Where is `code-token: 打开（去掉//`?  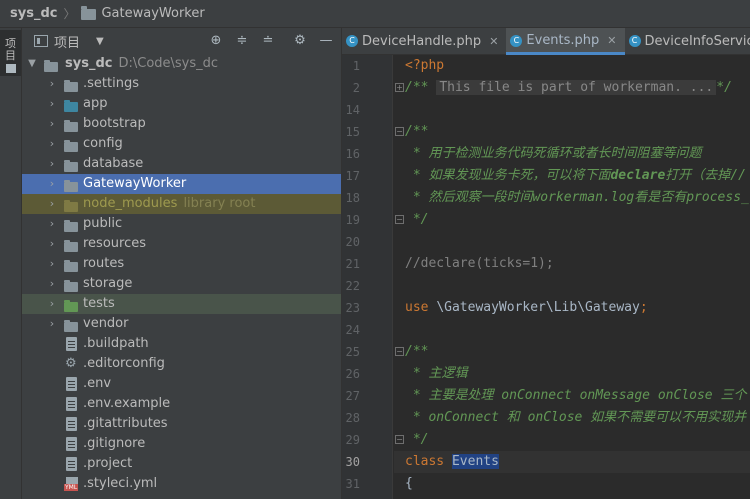
code-token: 打开（去掉// is located at coordinates (705, 175).